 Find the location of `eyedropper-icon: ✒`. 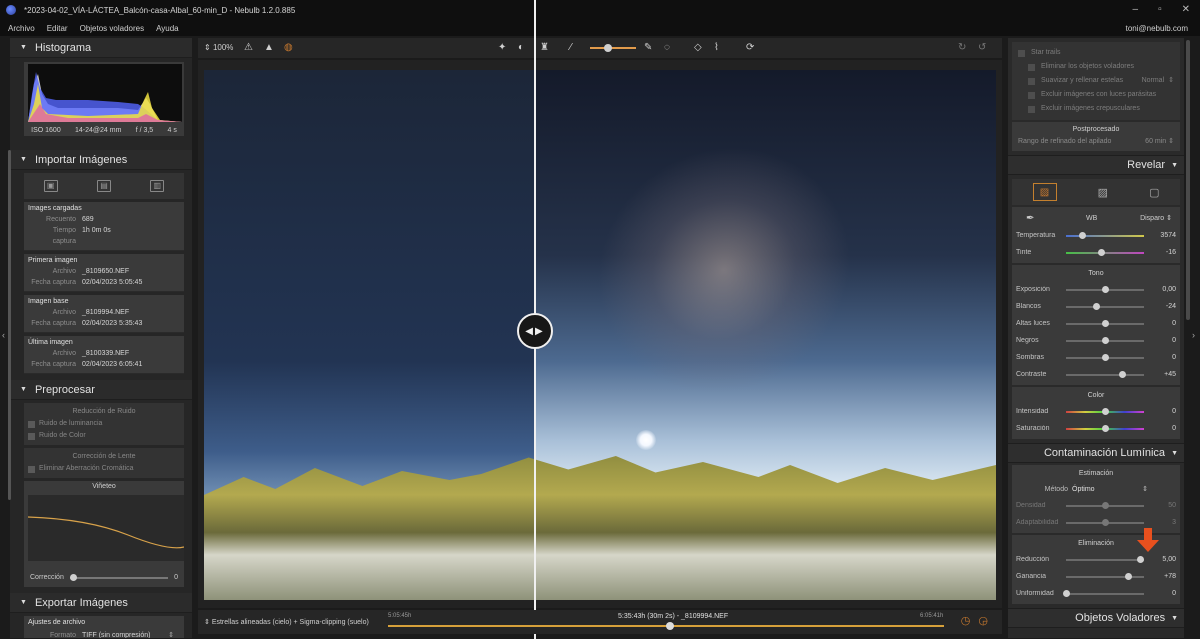

eyedropper-icon: ✒ is located at coordinates (1033, 218).